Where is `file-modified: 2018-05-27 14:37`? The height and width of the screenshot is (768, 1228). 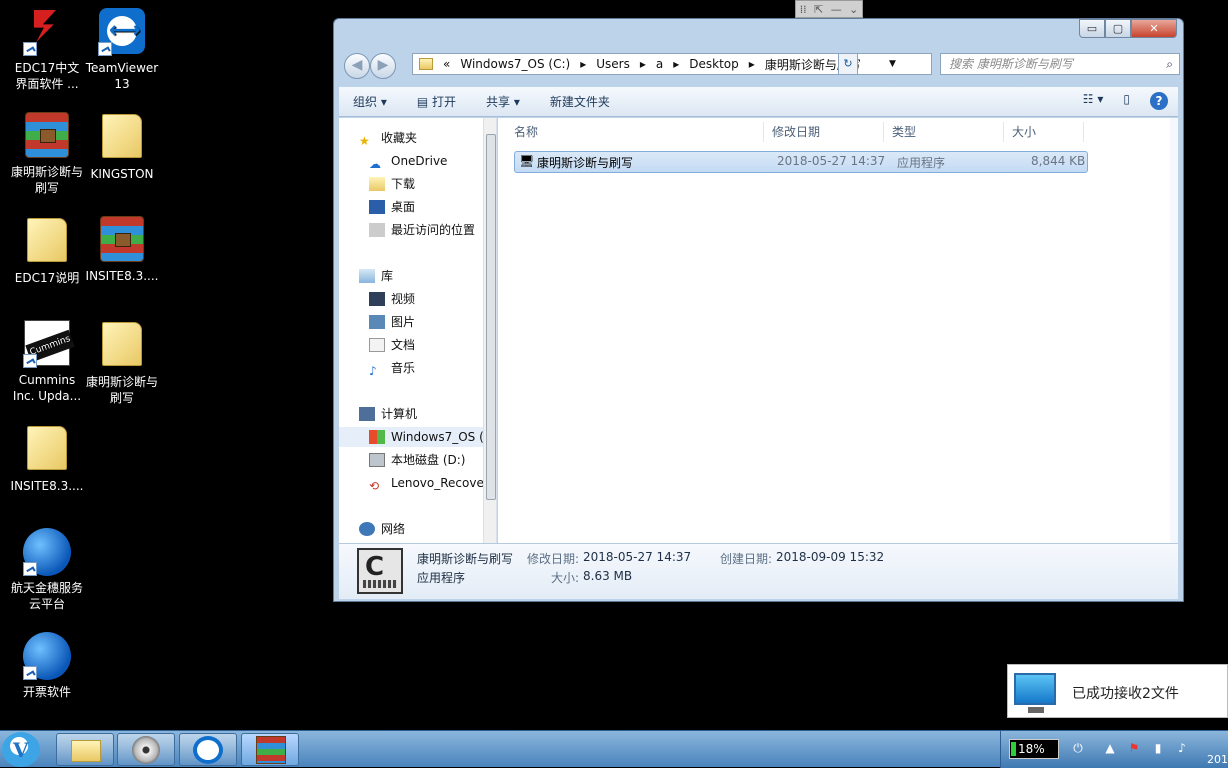
file-modified: 2018-05-27 14:37 is located at coordinates (831, 161).